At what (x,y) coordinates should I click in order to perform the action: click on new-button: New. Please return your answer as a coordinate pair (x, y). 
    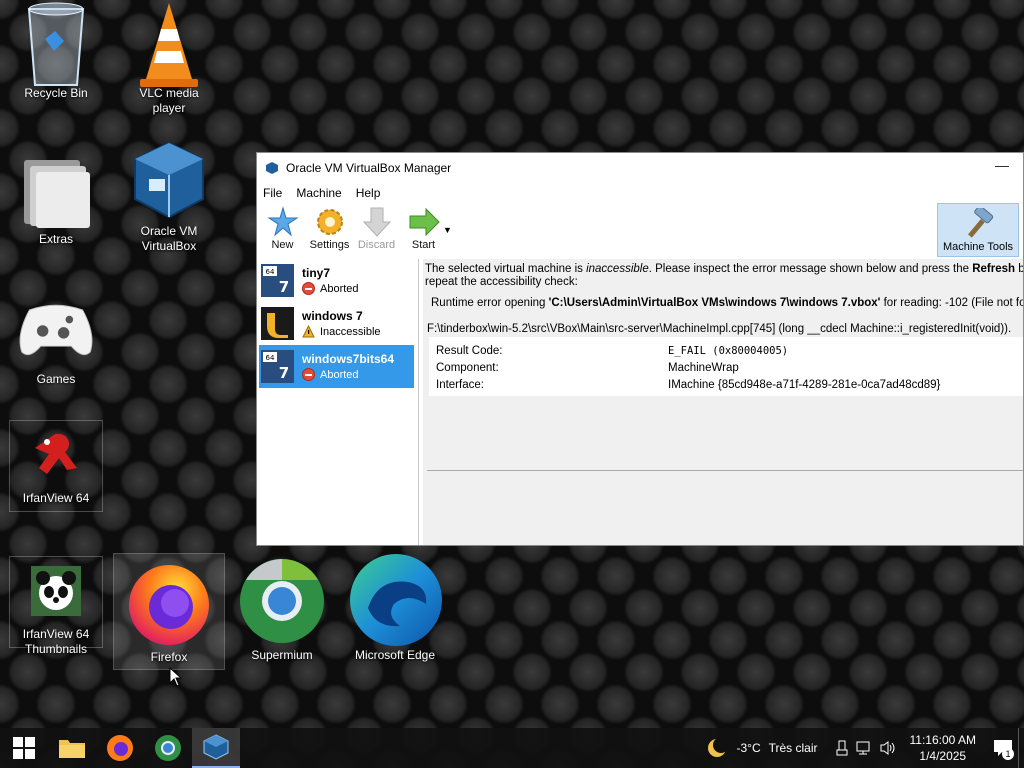
    Looking at the image, I should click on (282, 227).